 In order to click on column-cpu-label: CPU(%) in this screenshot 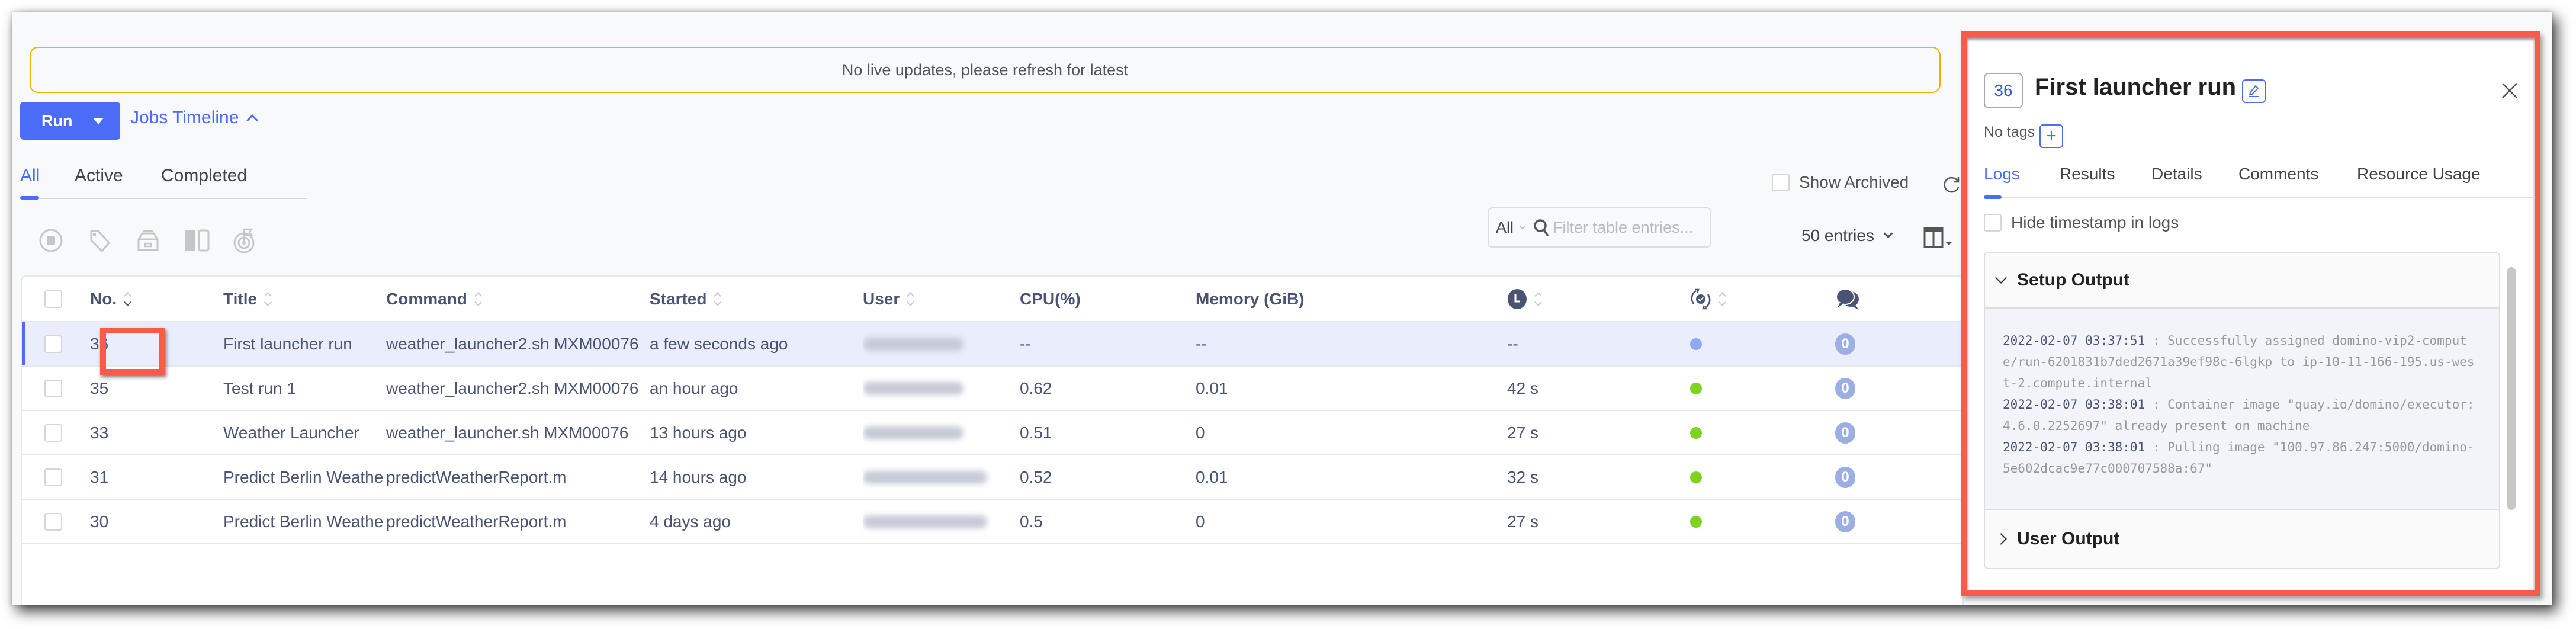, I will do `click(1050, 298)`.